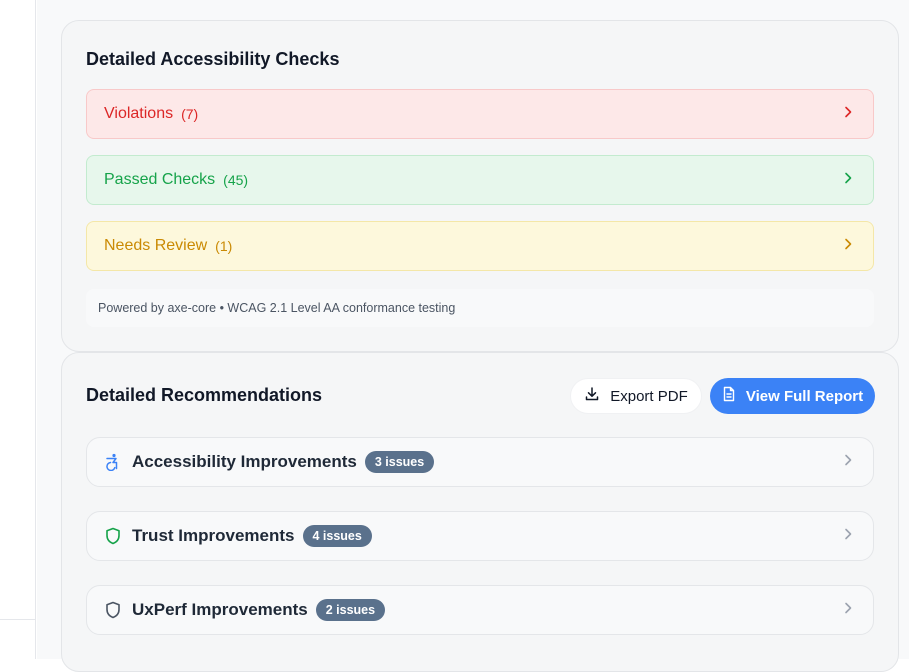 This screenshot has width=909, height=672. I want to click on needs-review-row: Needs Review (1), so click(480, 246).